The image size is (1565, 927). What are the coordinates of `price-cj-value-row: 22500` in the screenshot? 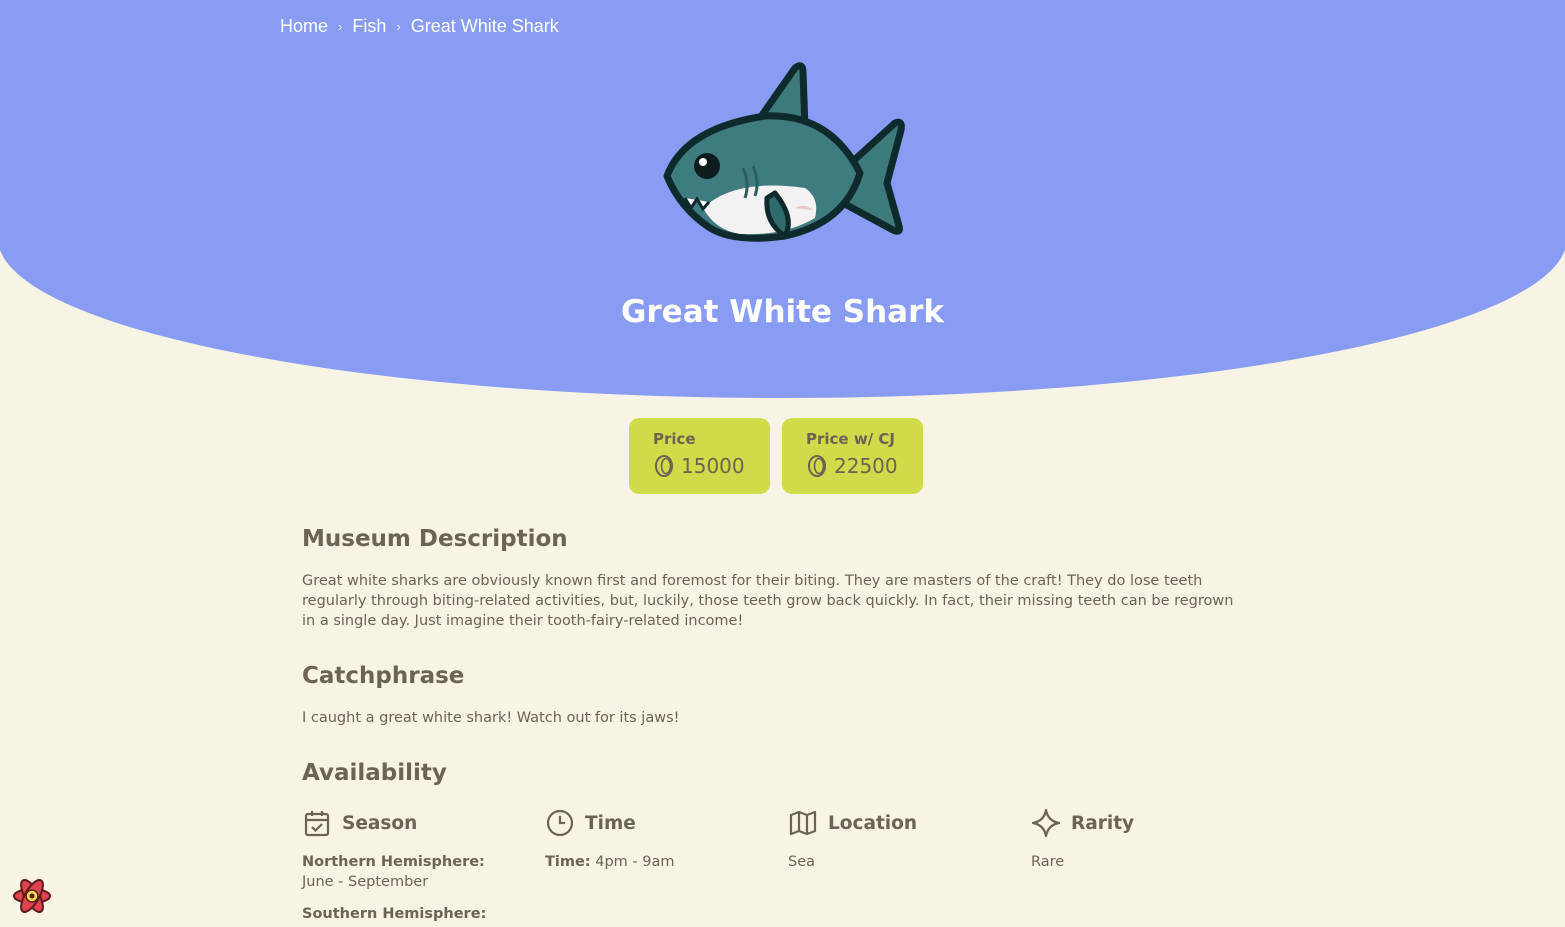 It's located at (864, 466).